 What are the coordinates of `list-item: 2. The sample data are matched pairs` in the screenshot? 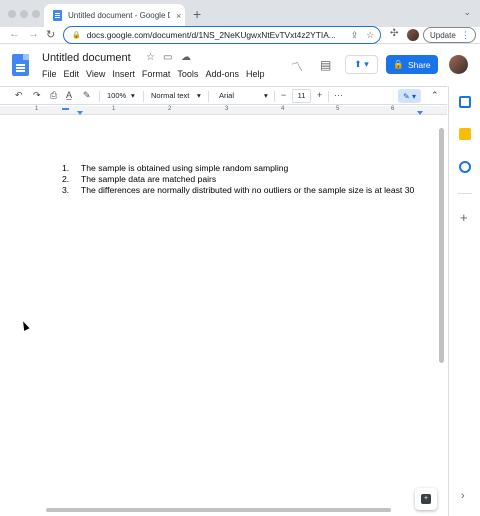 It's located at (238, 179).